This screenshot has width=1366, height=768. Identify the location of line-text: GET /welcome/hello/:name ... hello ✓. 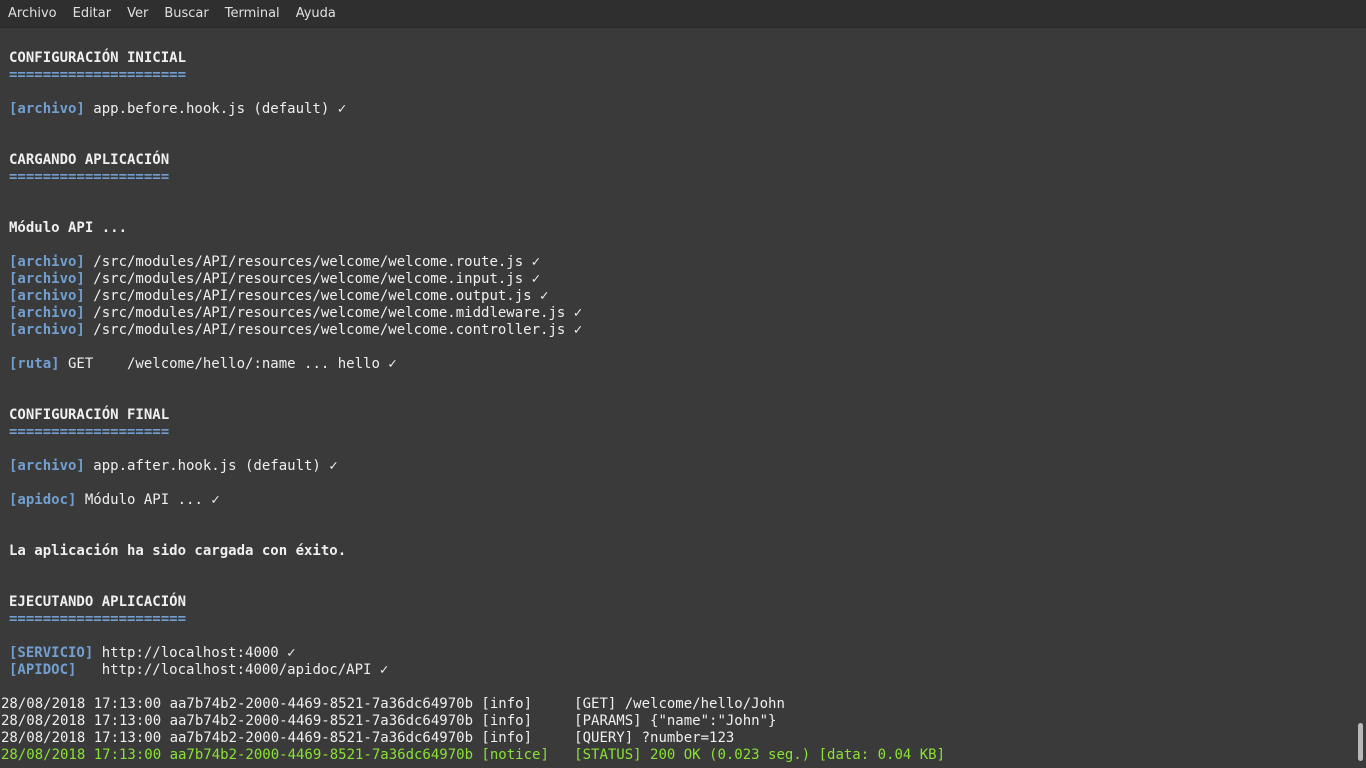
(228, 364).